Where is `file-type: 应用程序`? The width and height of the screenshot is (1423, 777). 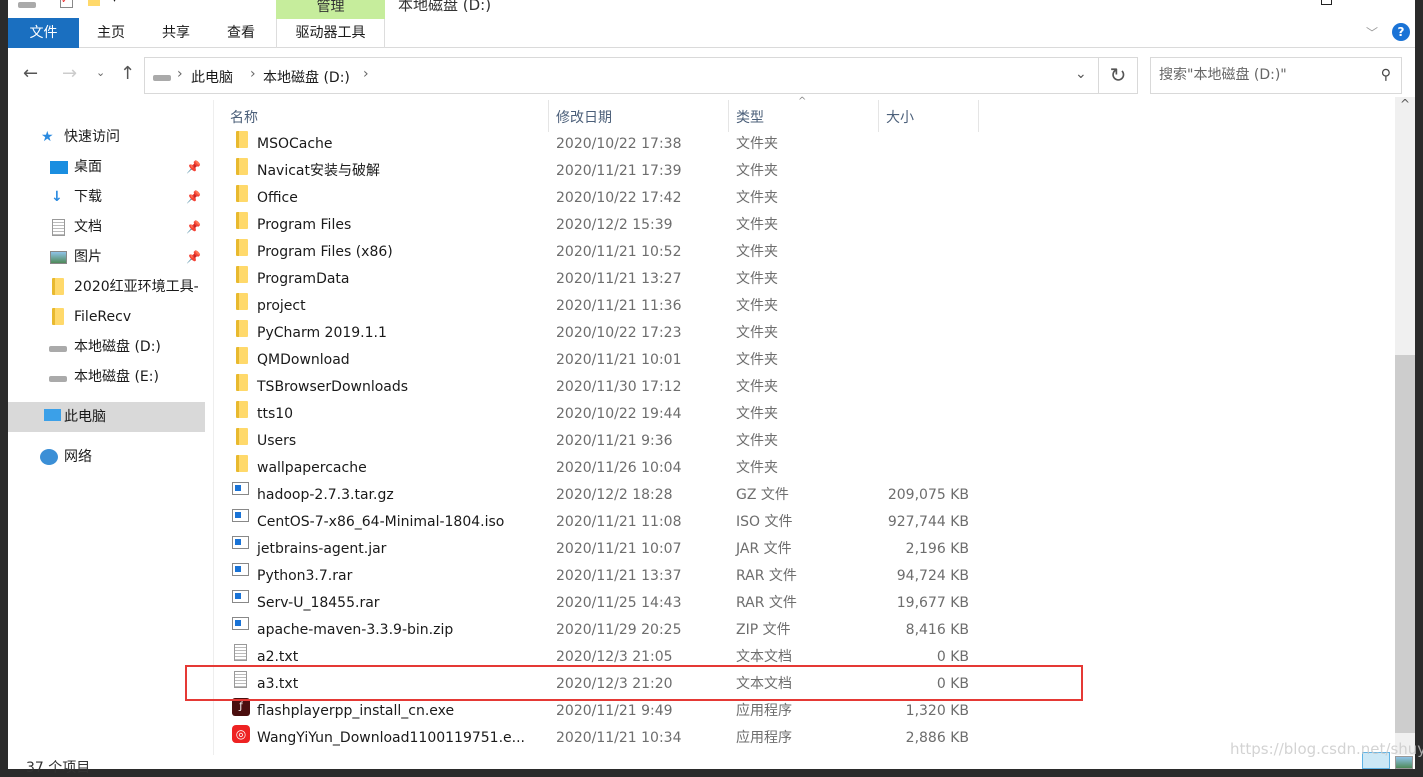 file-type: 应用程序 is located at coordinates (764, 711).